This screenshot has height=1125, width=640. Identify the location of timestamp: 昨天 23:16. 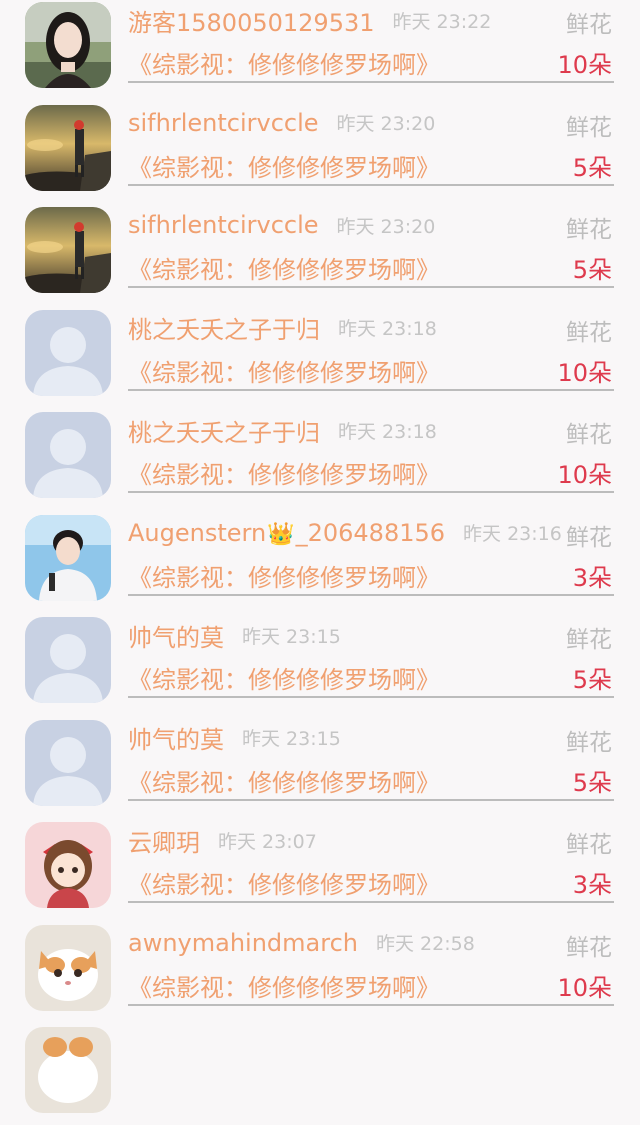
(512, 534).